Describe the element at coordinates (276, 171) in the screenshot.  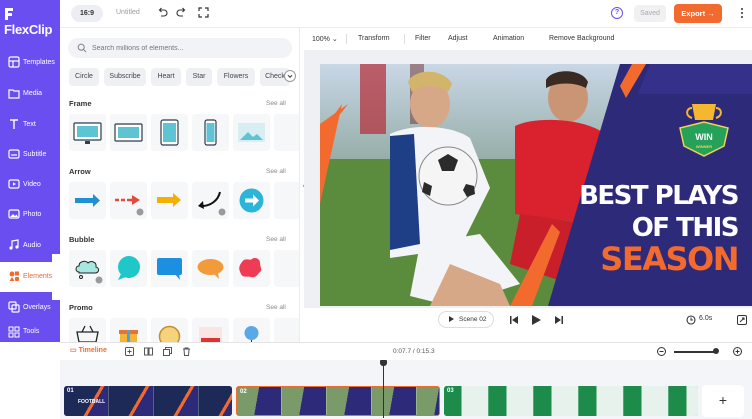
I see `see-all-arrow: See all` at that location.